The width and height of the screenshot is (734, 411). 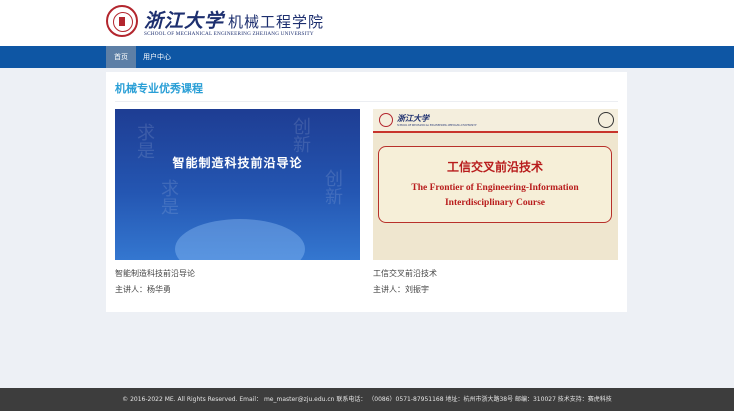 I want to click on emblem-icon, so click(x=606, y=120).